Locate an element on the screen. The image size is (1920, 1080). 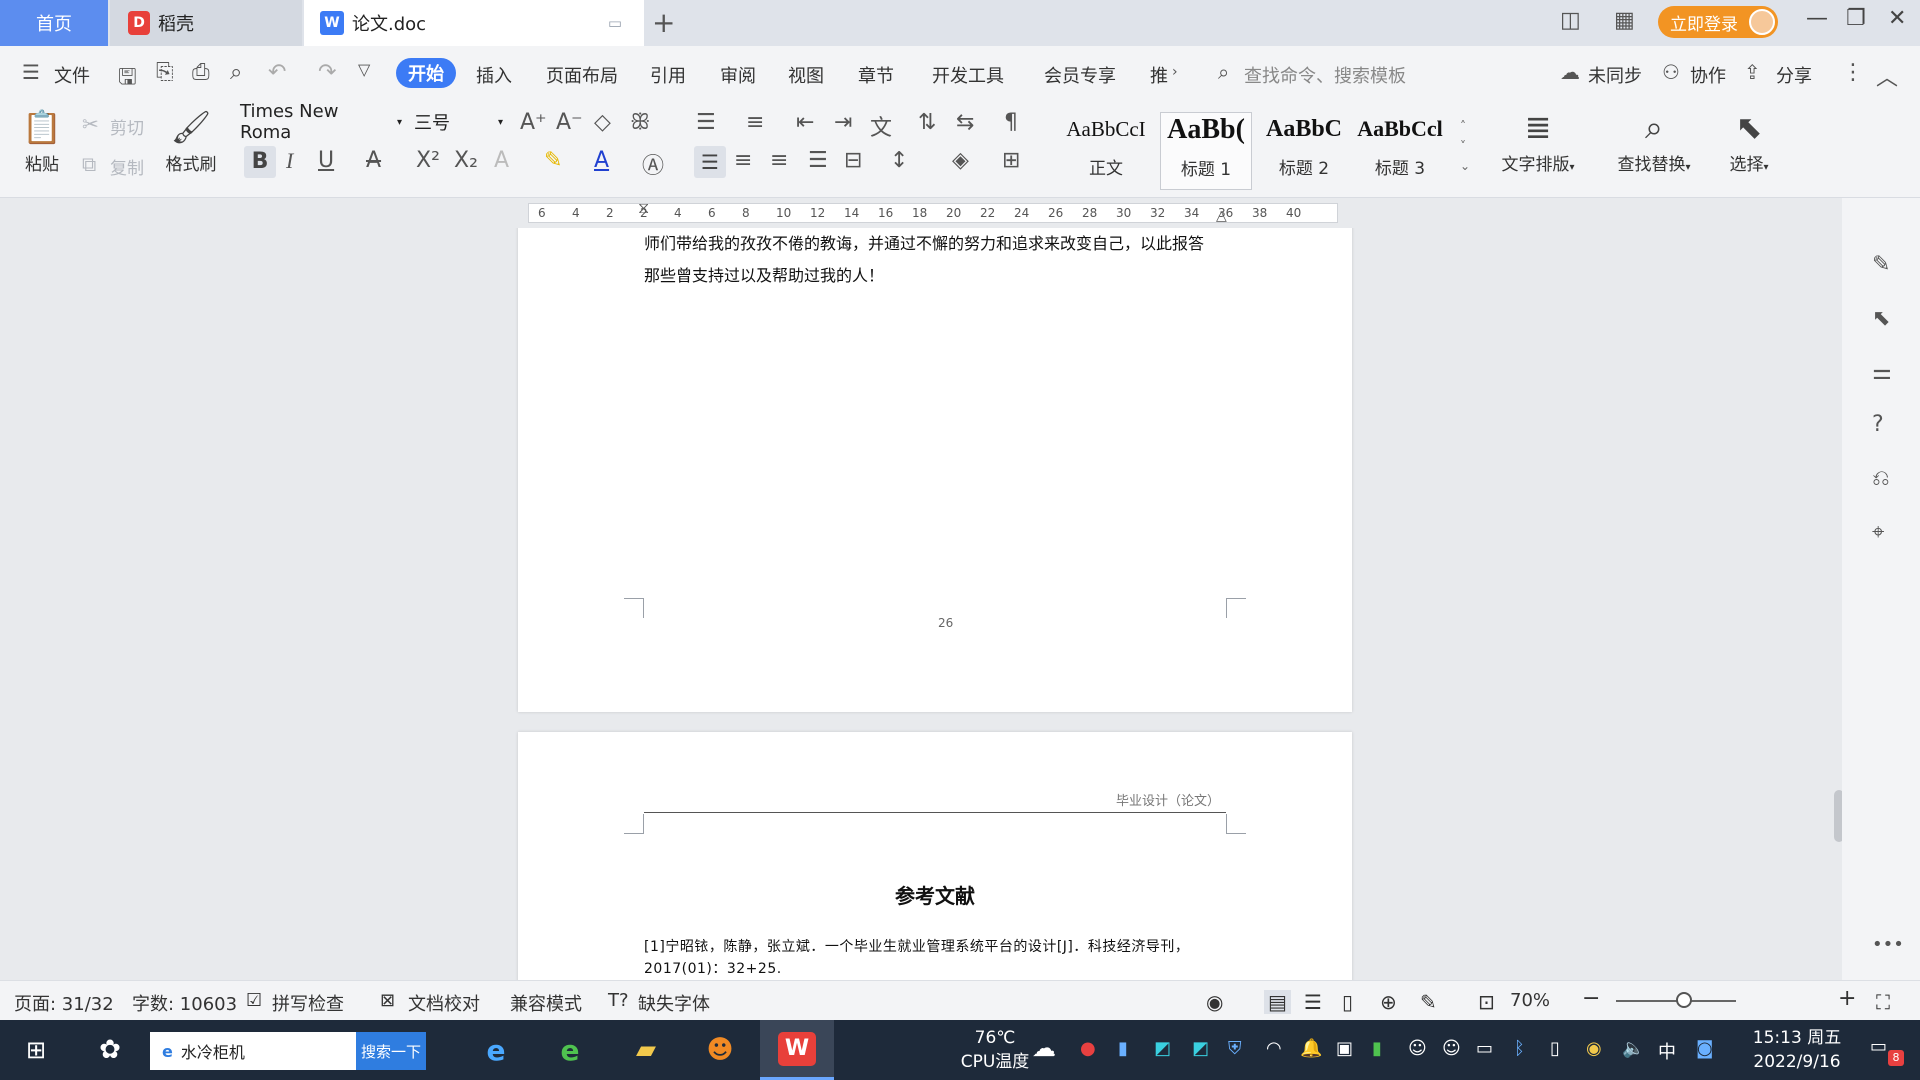
paragraph-line: 师们带给我的孜孜不倦的教诲，并通过不懈的努力和追求来改变自己，以此报答 is located at coordinates (944, 244).